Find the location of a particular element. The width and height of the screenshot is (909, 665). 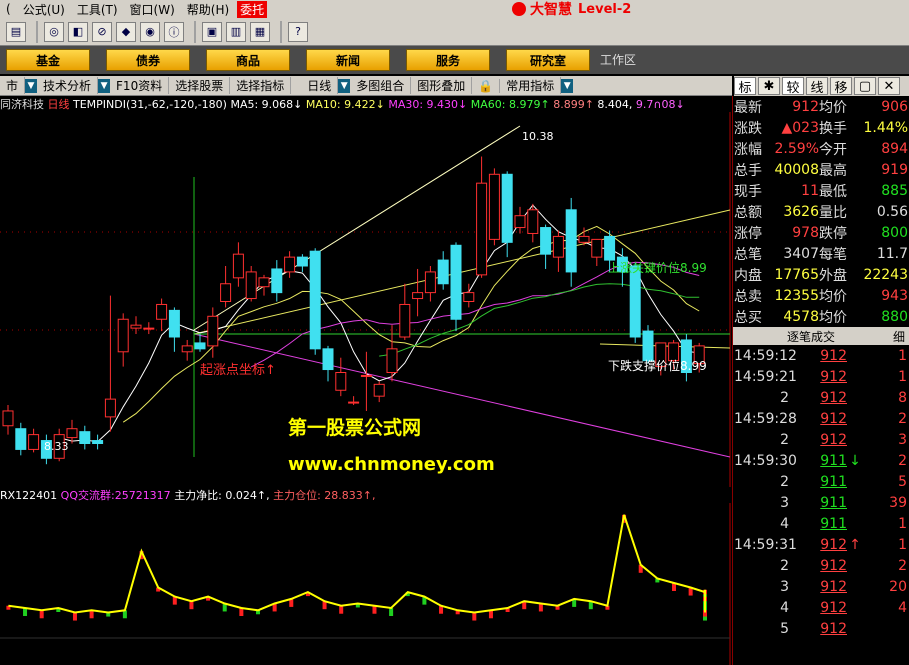

help-cursor-icon: ? is located at coordinates (298, 31).